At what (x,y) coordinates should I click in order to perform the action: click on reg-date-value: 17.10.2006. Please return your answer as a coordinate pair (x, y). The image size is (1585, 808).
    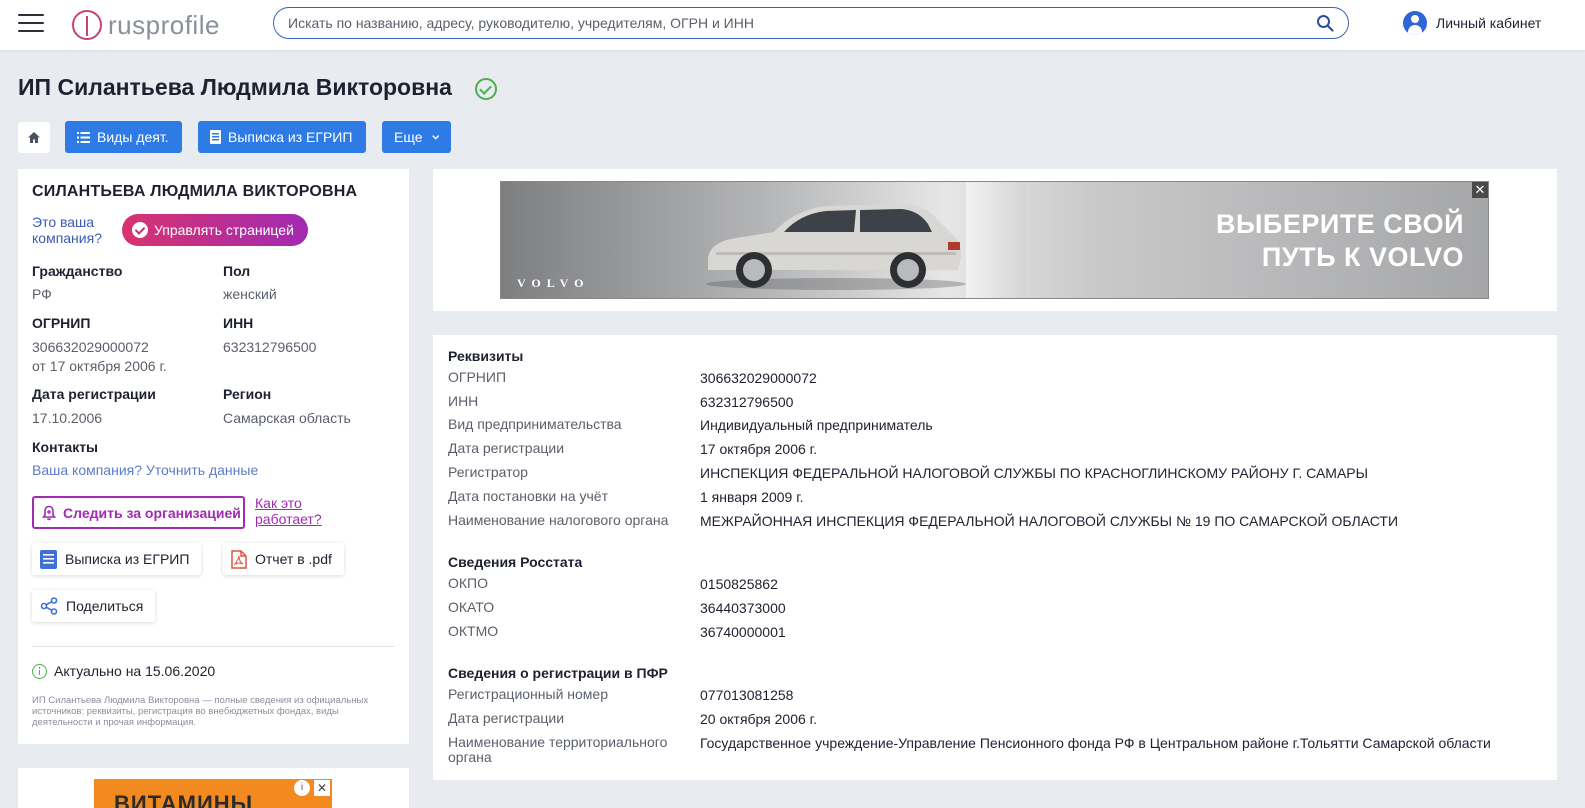
    Looking at the image, I should click on (67, 418).